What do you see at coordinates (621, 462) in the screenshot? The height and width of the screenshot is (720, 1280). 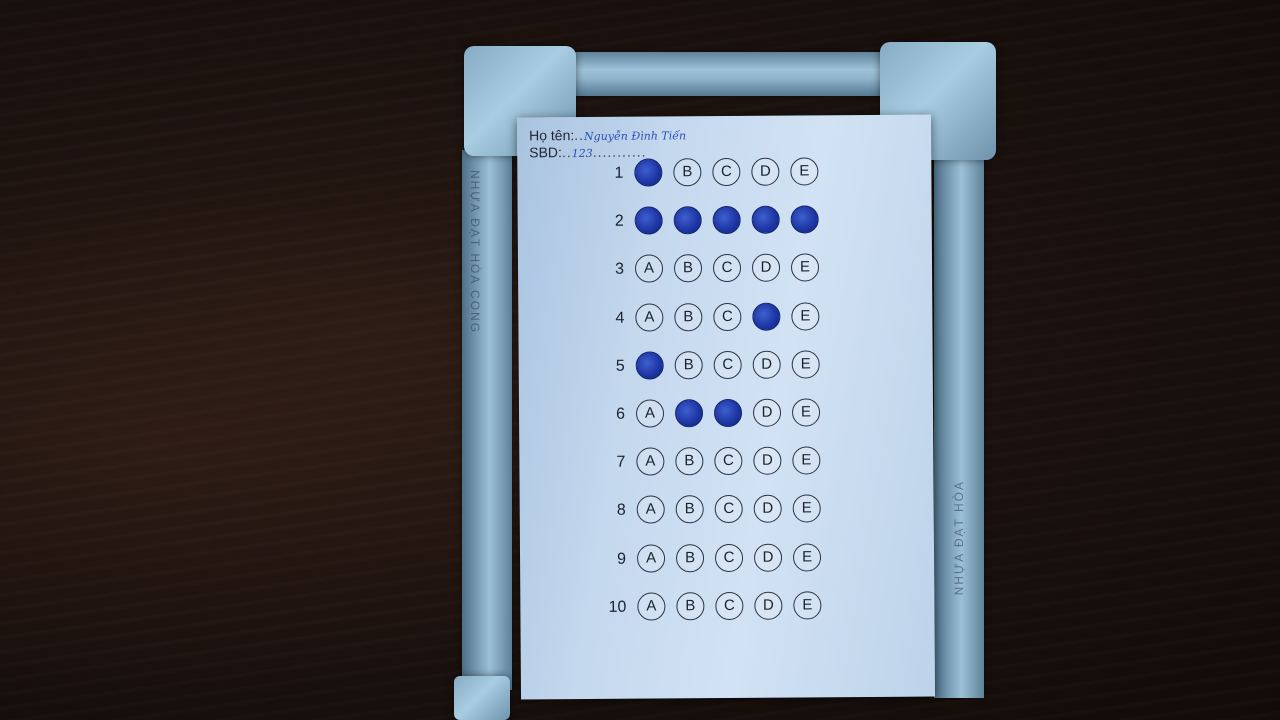 I see `question-number: 7` at bounding box center [621, 462].